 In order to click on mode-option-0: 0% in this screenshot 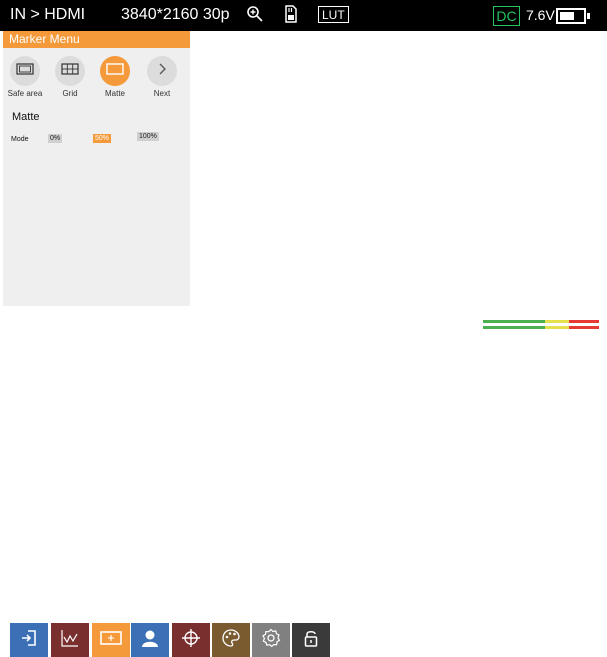, I will do `click(55, 138)`.